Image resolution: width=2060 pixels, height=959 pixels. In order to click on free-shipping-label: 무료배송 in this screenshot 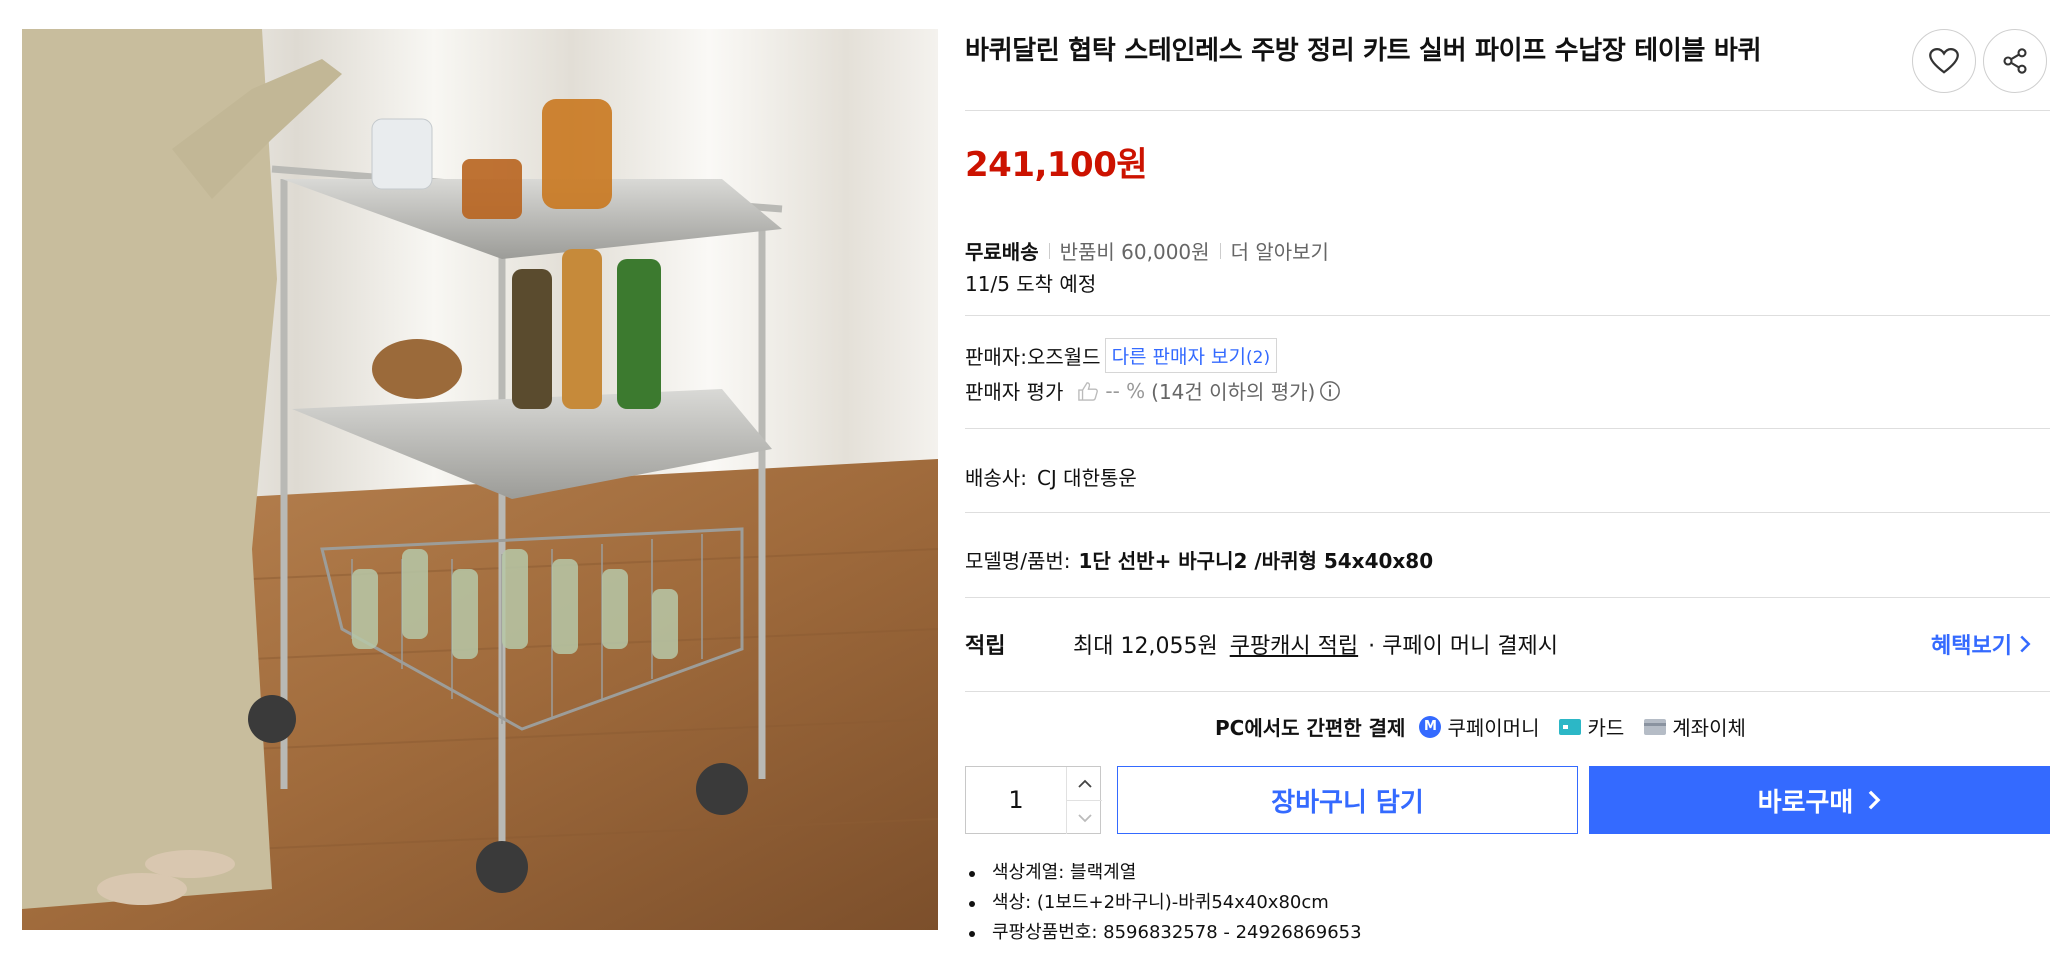, I will do `click(1002, 252)`.